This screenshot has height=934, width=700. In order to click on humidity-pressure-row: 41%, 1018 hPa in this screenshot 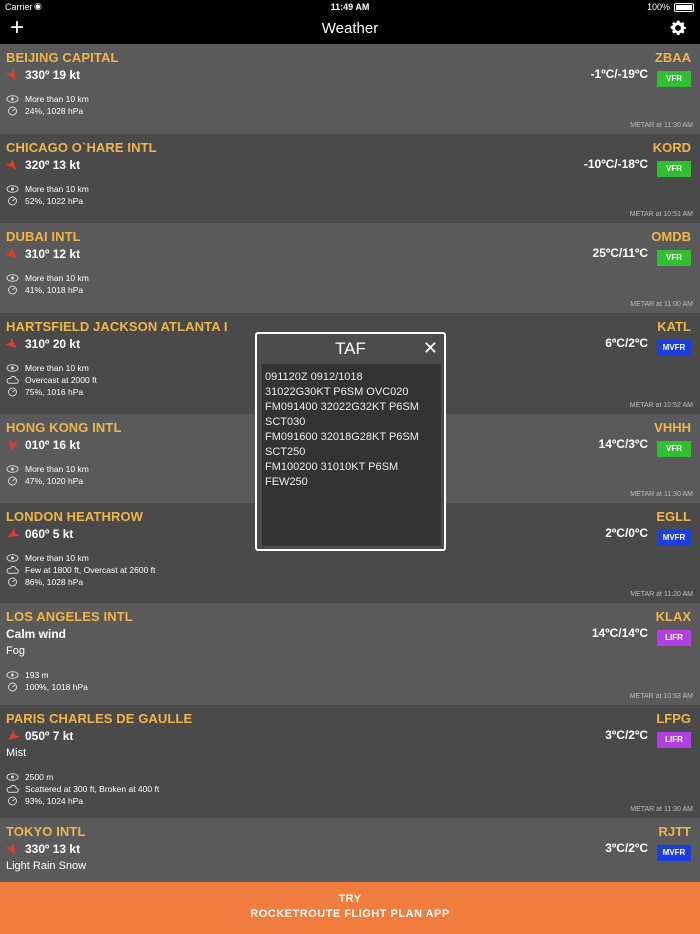, I will do `click(44, 290)`.